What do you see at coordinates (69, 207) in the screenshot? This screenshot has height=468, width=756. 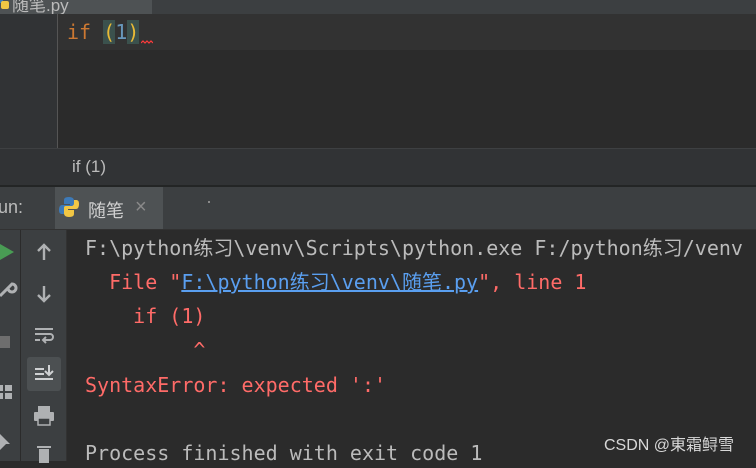 I see `python-icon` at bounding box center [69, 207].